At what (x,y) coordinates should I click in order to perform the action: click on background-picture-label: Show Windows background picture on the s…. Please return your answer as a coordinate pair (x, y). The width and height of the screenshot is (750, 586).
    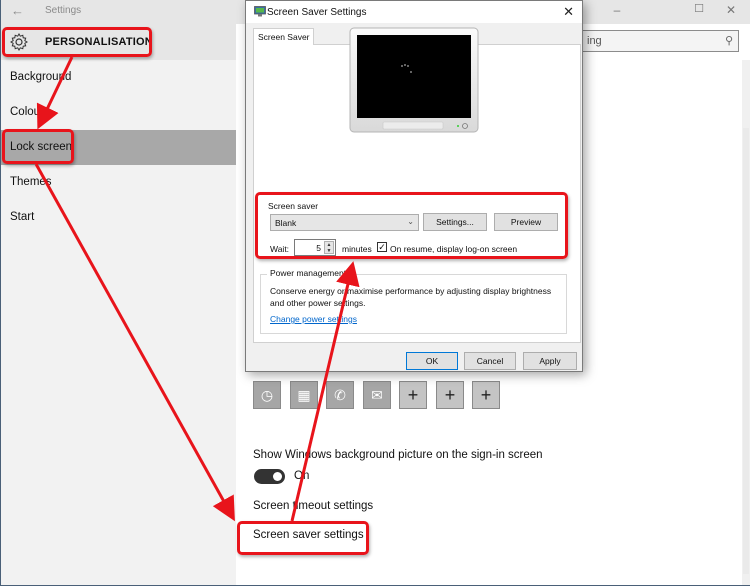
    Looking at the image, I should click on (398, 455).